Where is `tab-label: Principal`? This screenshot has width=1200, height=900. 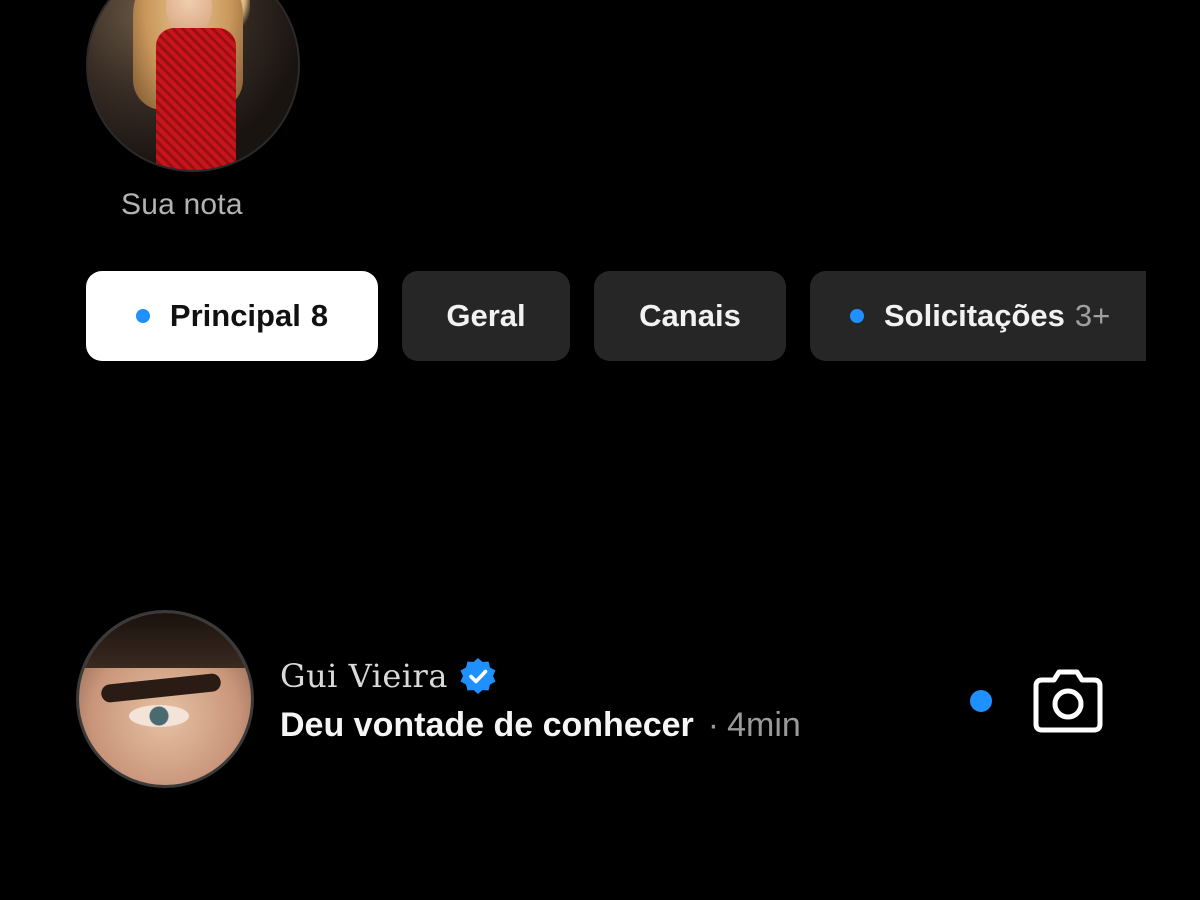 tab-label: Principal is located at coordinates (235, 315).